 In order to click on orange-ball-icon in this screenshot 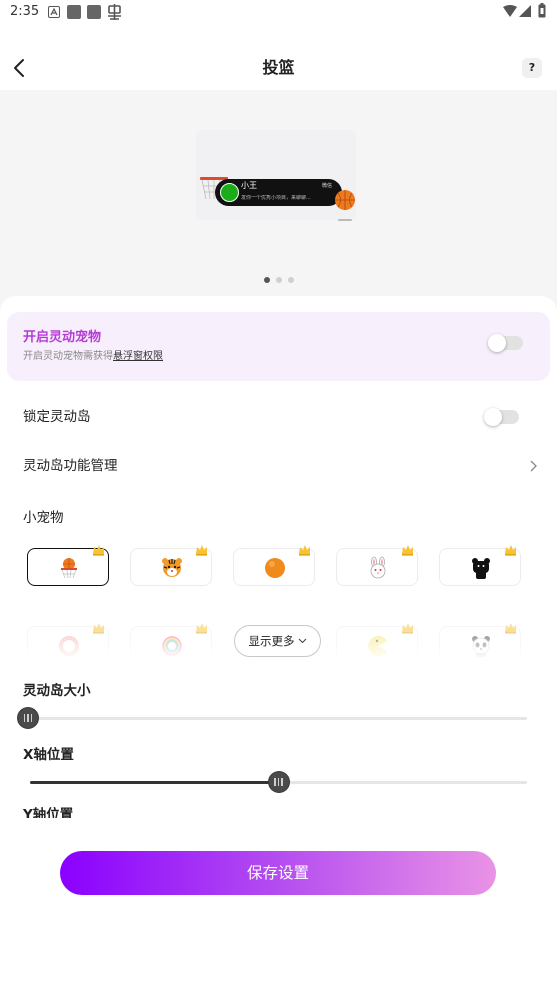, I will do `click(275, 568)`.